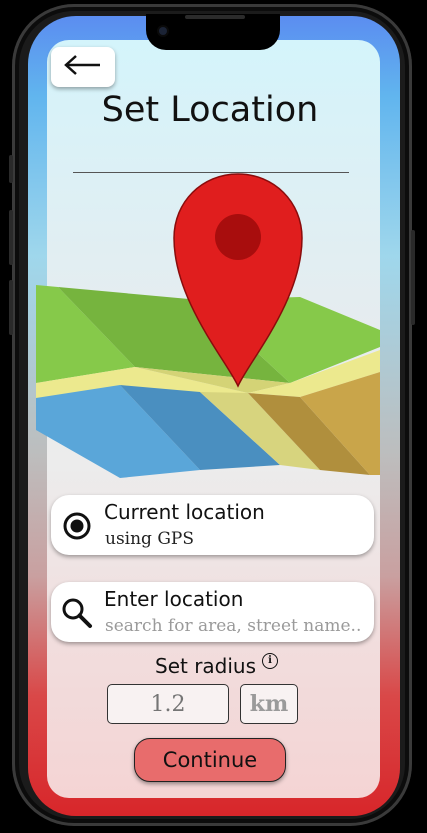  Describe the element at coordinates (269, 704) in the screenshot. I see `radius-unit: km` at that location.